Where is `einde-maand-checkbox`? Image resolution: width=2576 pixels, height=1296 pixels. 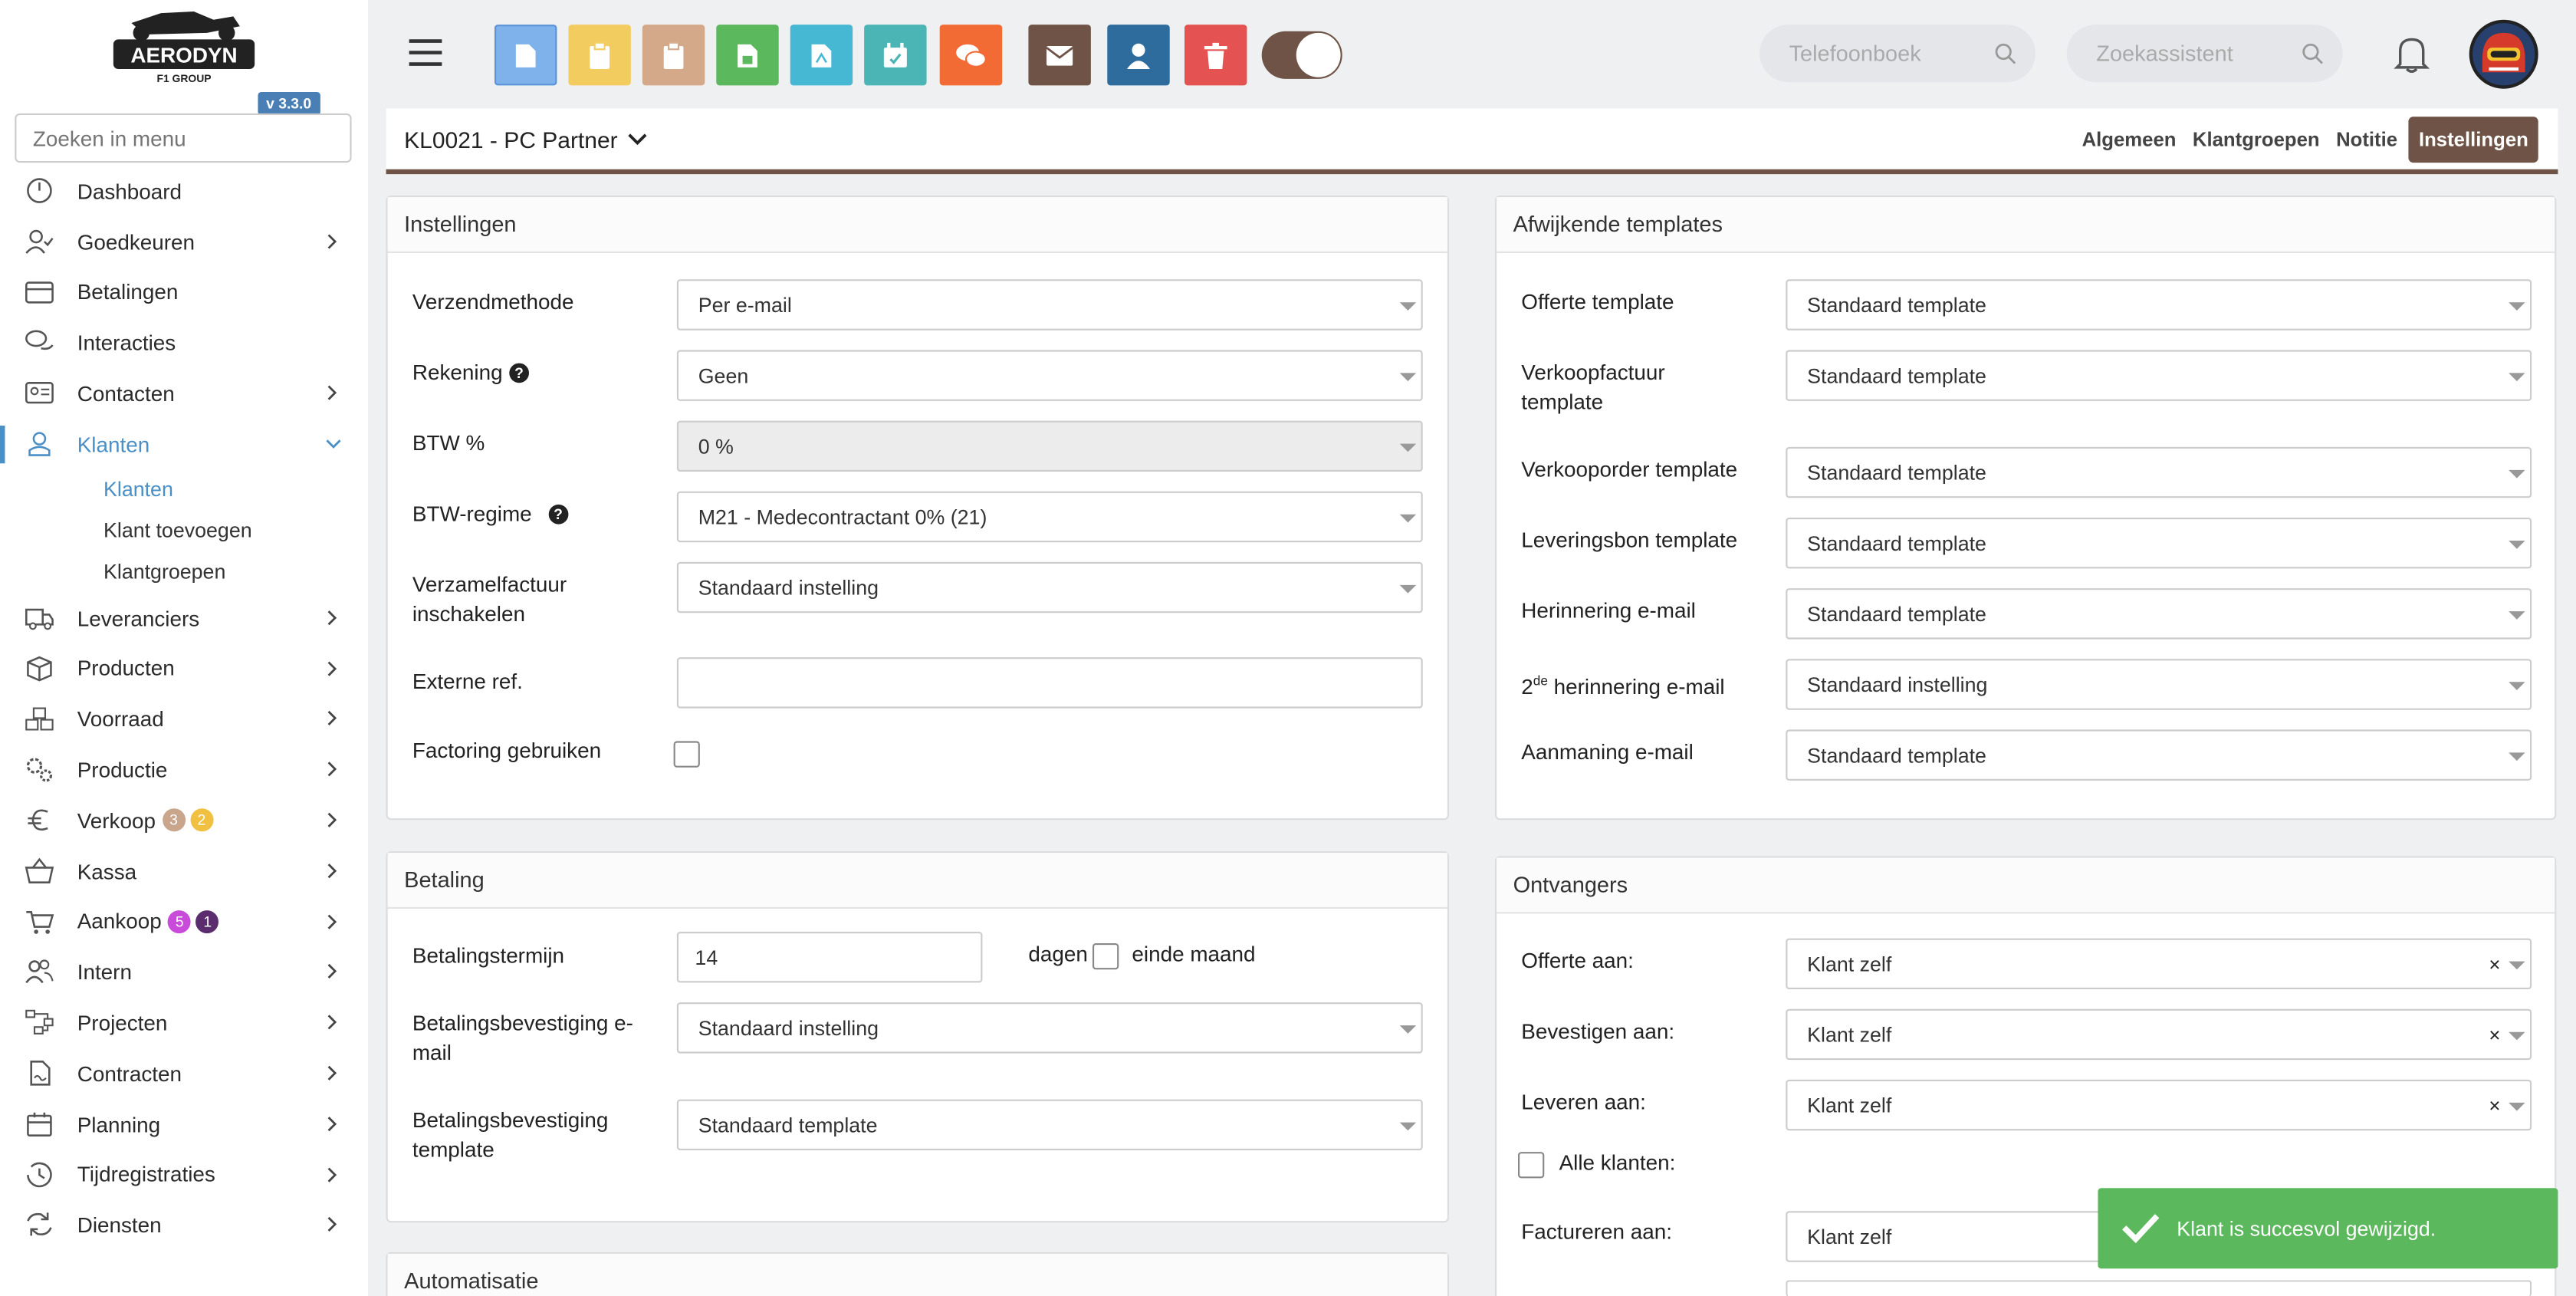
einde-maand-checkbox is located at coordinates (1106, 956).